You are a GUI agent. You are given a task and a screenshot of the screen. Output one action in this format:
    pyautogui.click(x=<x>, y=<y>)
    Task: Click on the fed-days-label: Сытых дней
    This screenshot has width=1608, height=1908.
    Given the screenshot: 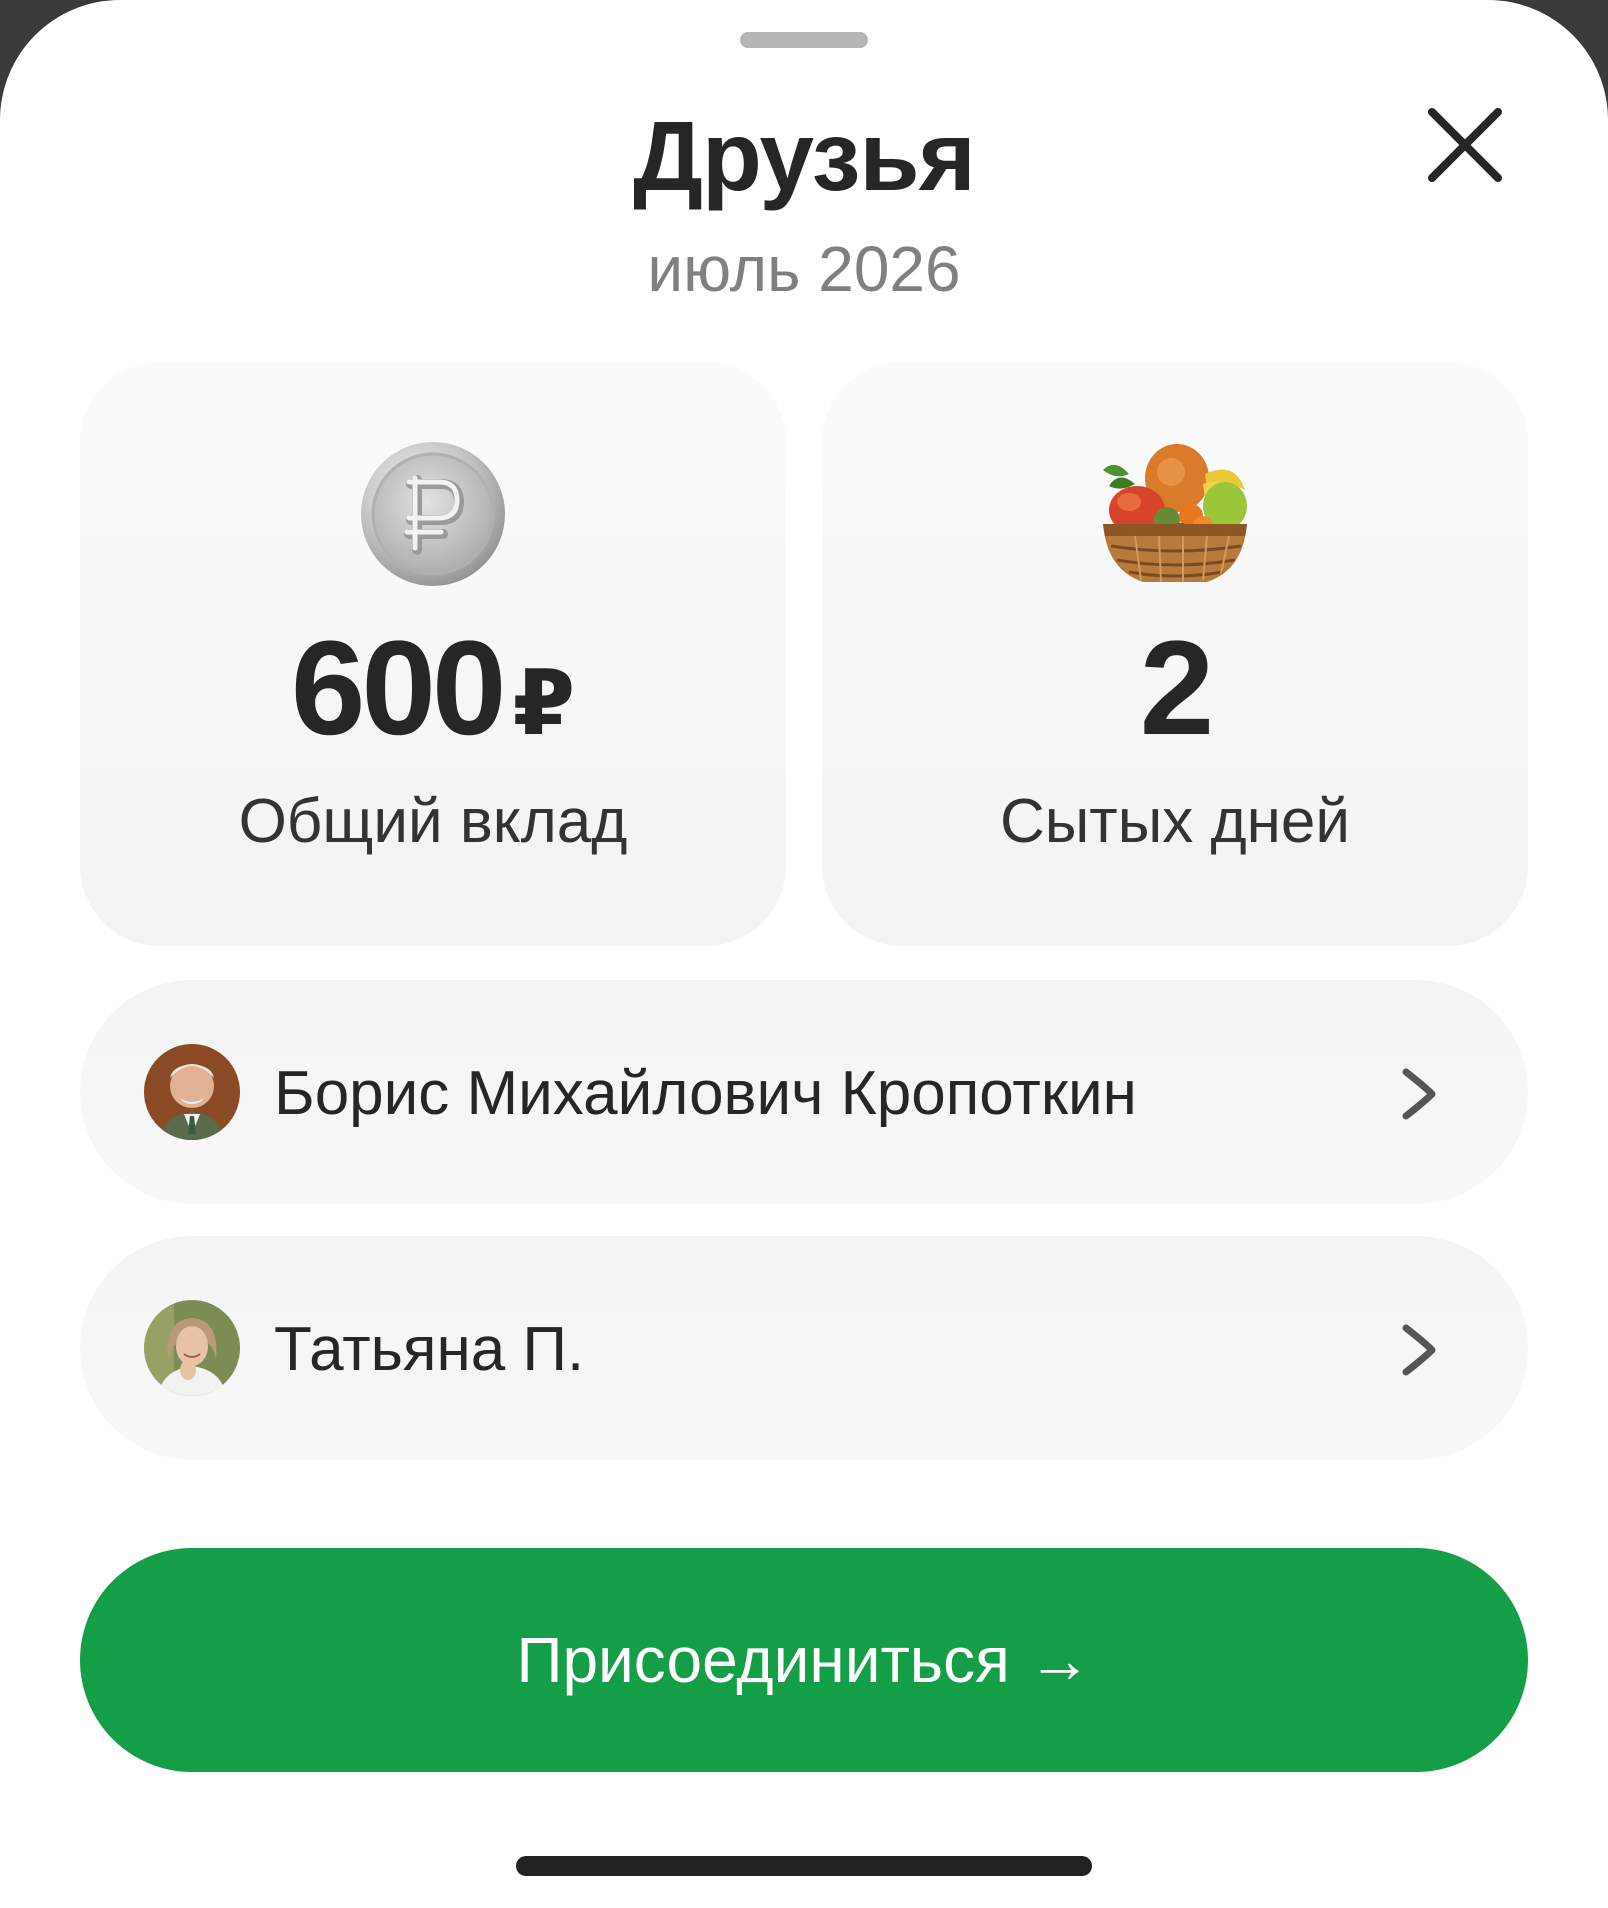 What is the action you would take?
    pyautogui.click(x=1175, y=821)
    